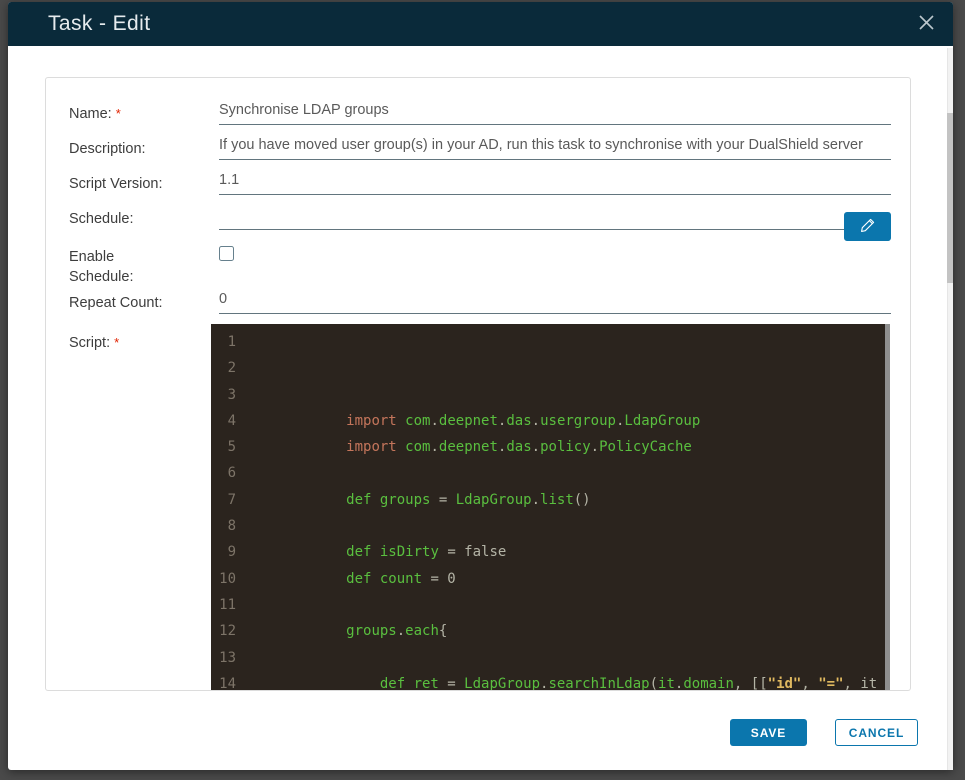  What do you see at coordinates (231, 473) in the screenshot?
I see `code-line: 6` at bounding box center [231, 473].